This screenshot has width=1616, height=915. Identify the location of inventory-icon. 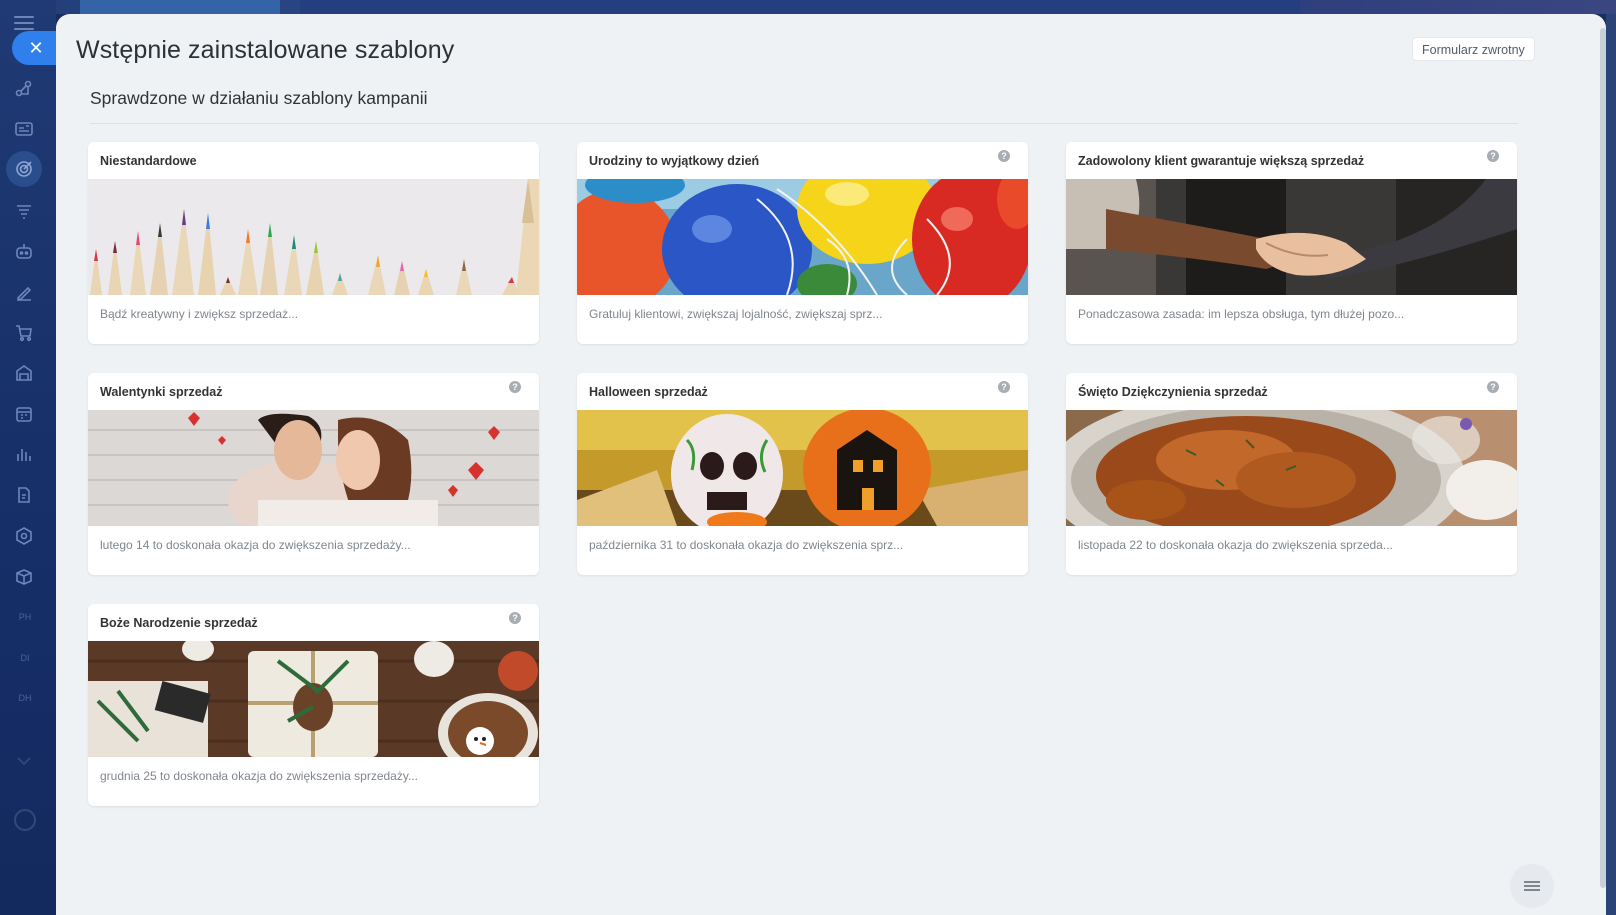
(24, 373).